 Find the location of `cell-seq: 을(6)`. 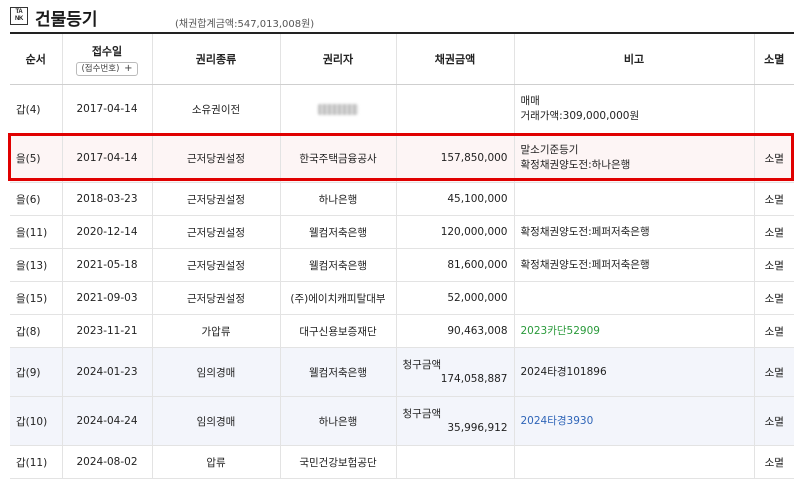

cell-seq: 을(6) is located at coordinates (36, 199).